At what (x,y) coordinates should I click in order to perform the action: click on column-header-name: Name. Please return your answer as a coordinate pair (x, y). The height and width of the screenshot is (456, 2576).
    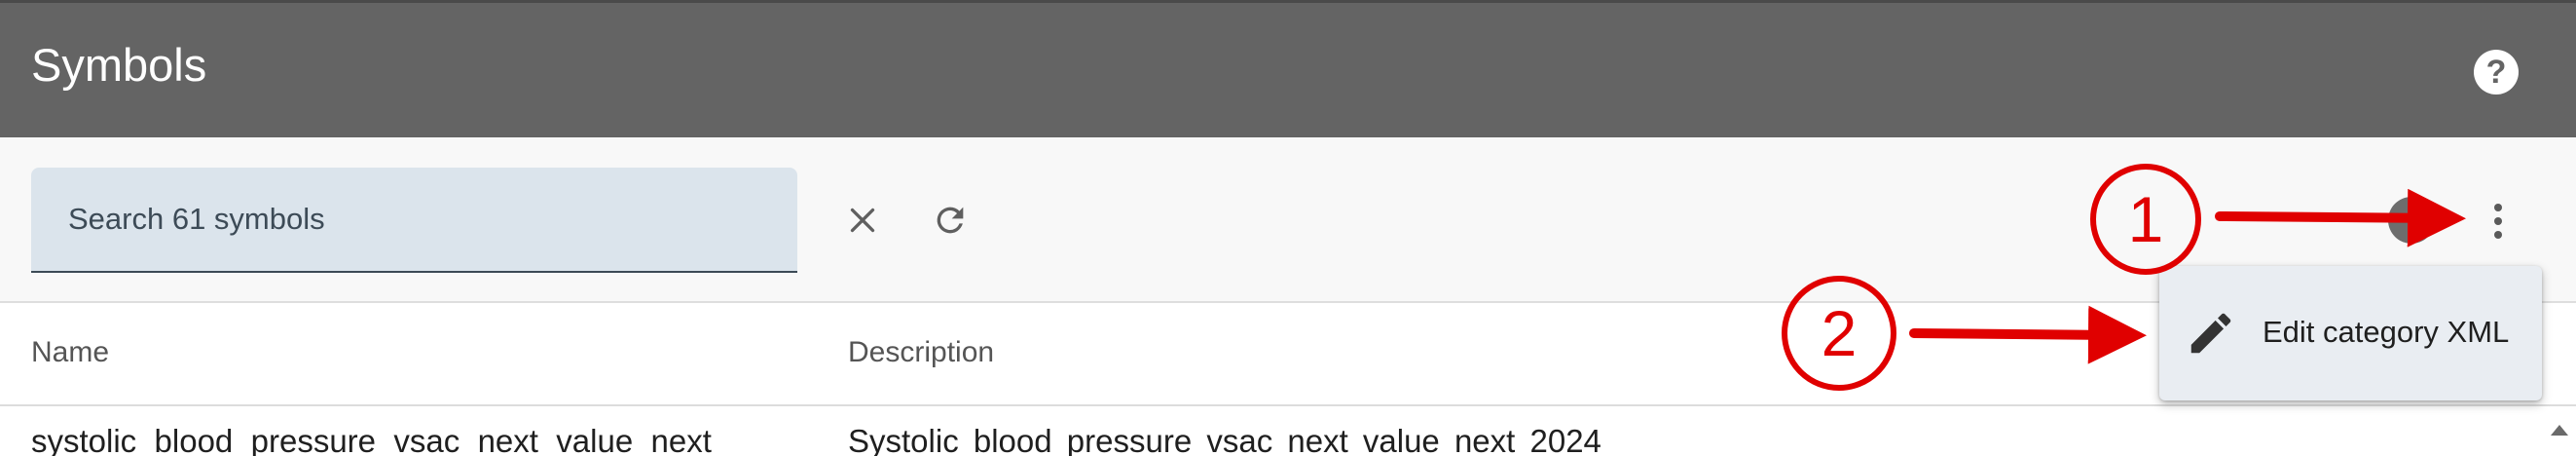
    Looking at the image, I should click on (70, 352).